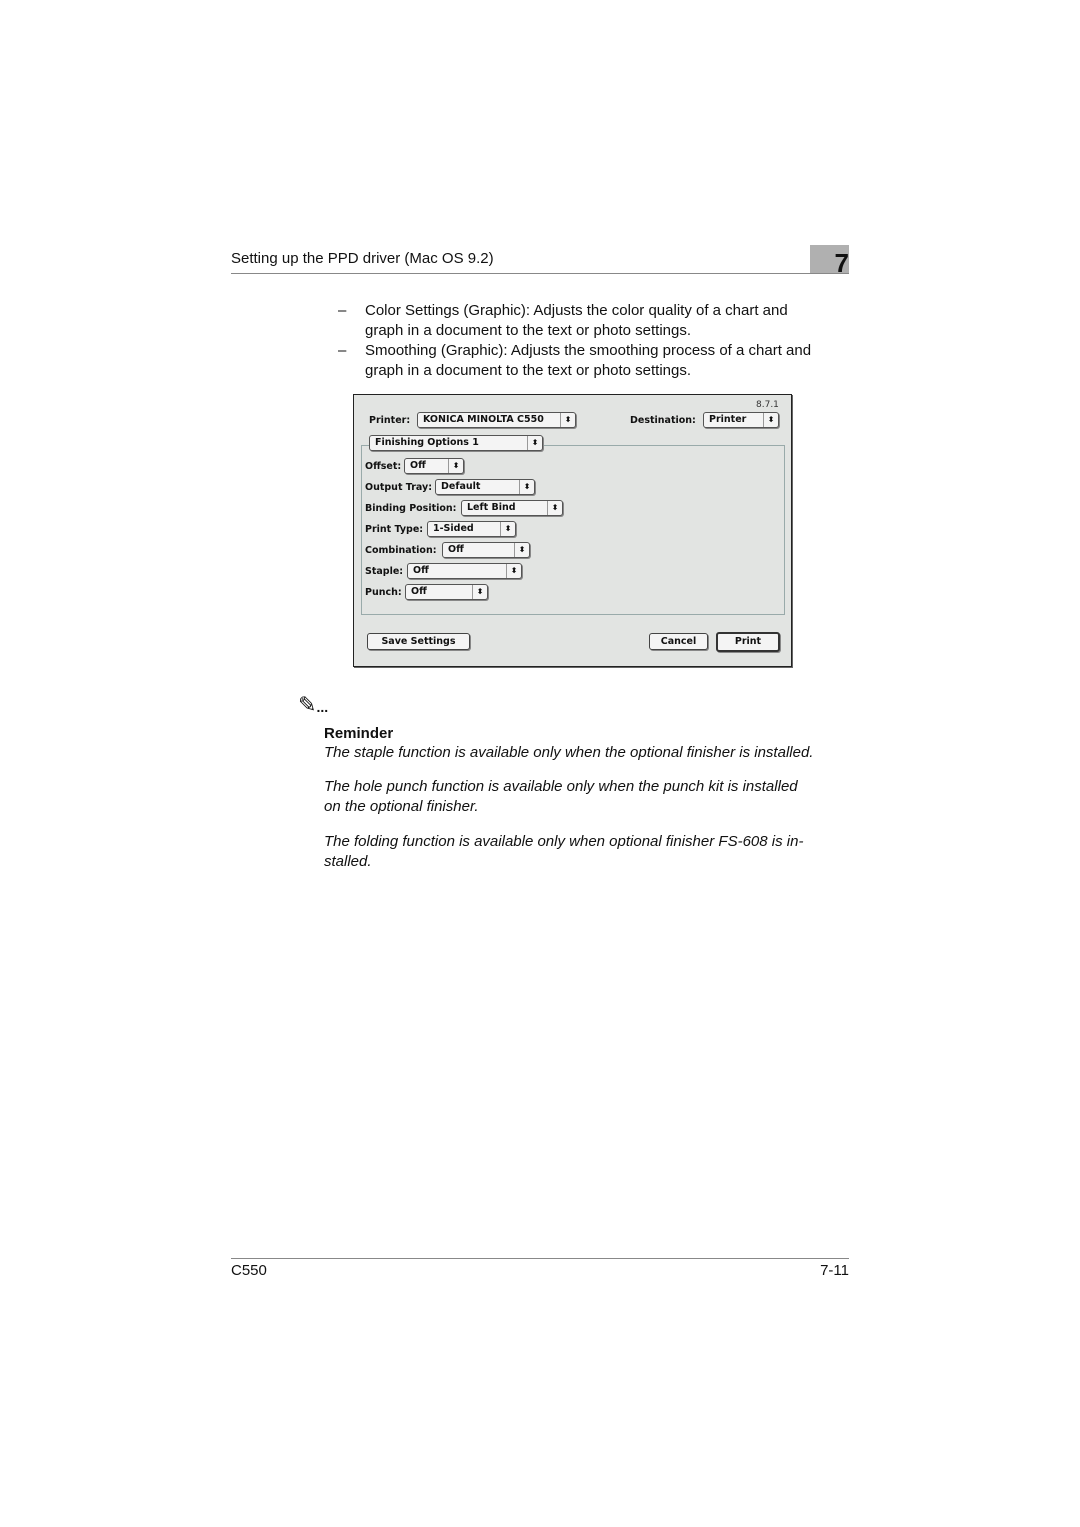 Image resolution: width=1080 pixels, height=1527 pixels. I want to click on print-type-value: 1-Sided, so click(453, 528).